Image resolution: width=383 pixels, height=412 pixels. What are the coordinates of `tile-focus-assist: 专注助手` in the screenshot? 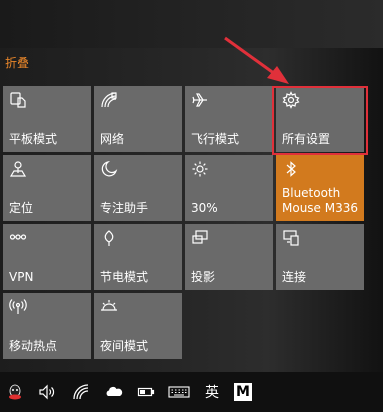 It's located at (138, 188).